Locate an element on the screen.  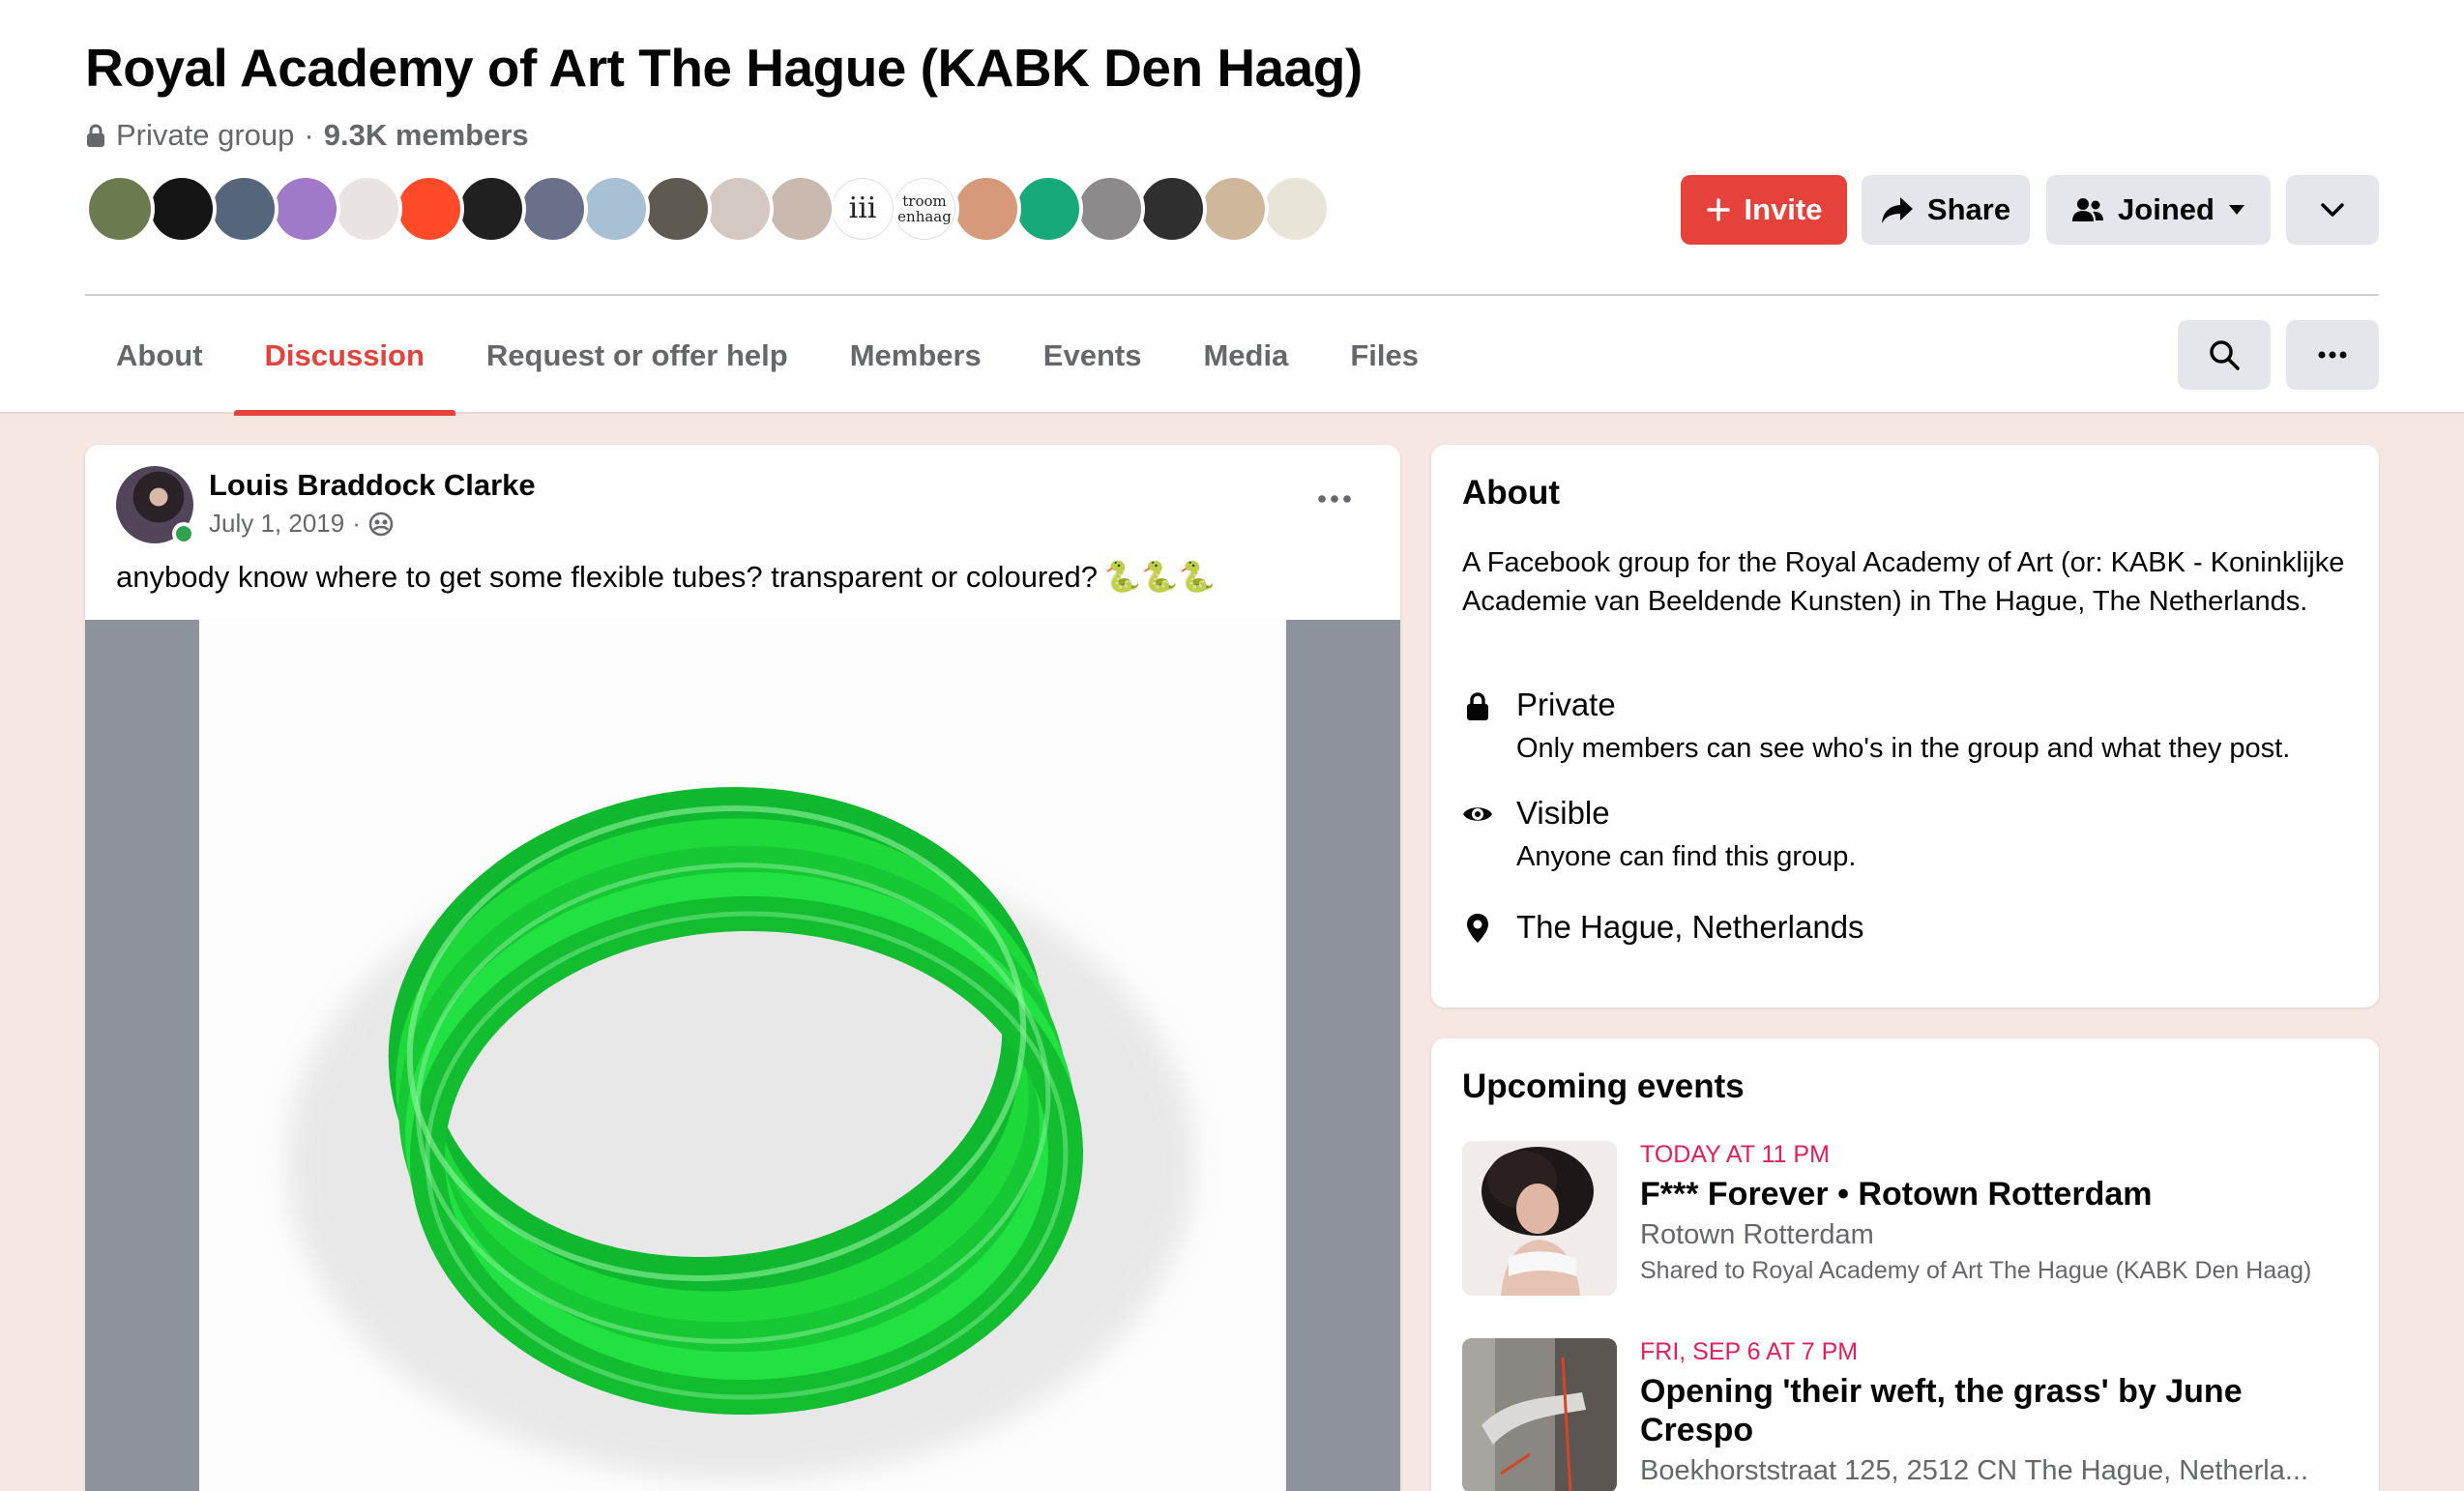
joined-button: Joined is located at coordinates (2158, 210).